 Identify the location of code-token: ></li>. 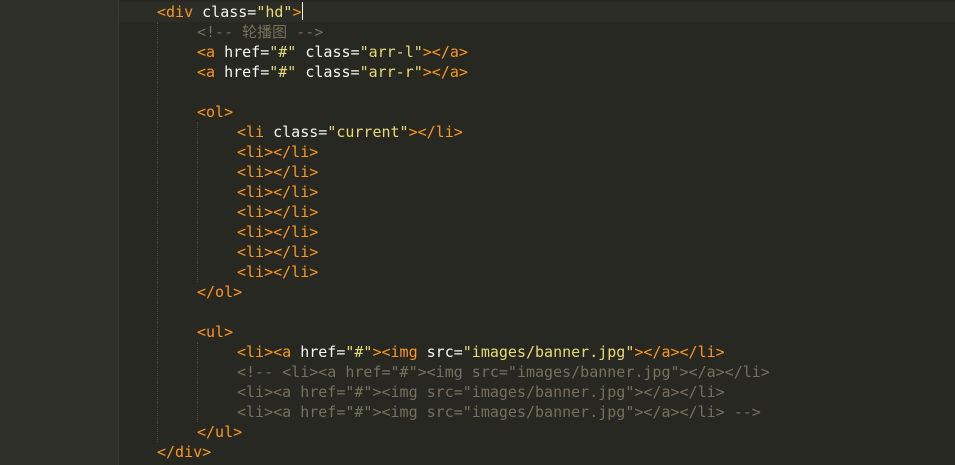
(435, 132).